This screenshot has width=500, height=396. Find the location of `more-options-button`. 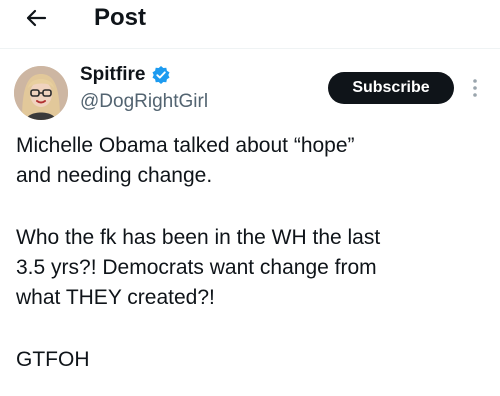

more-options-button is located at coordinates (475, 88).